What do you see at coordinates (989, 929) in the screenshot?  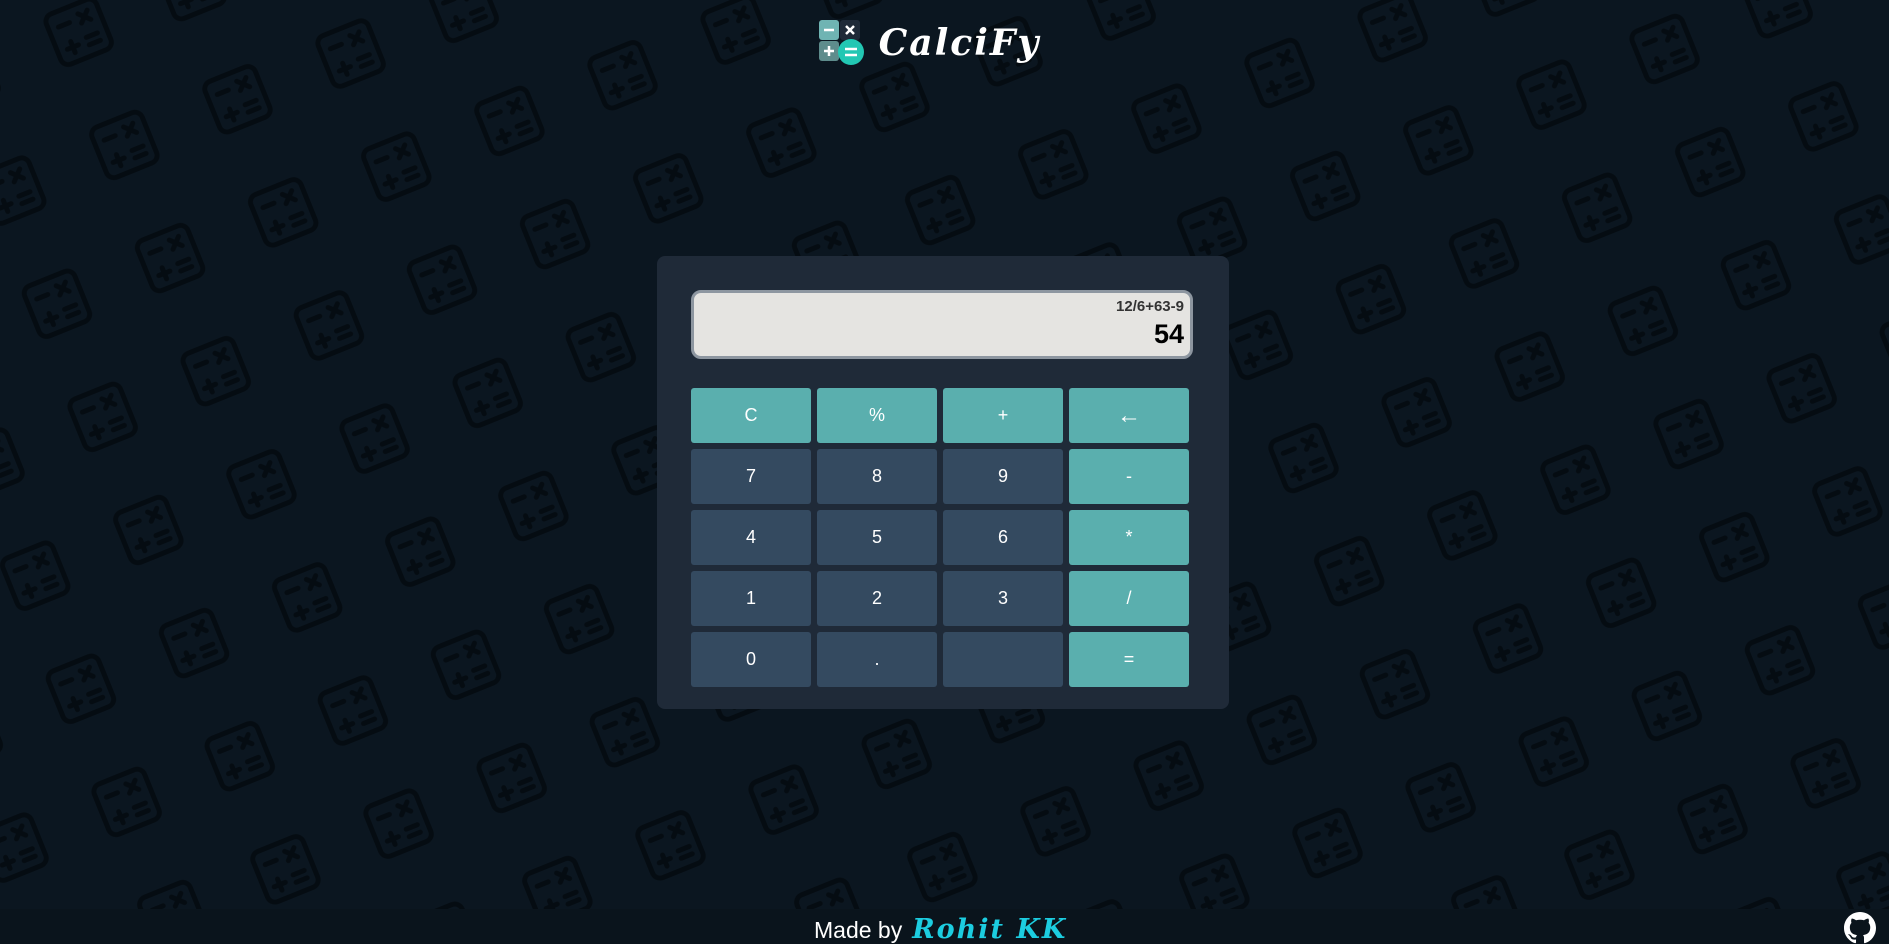 I see `author-link: Rohit KK` at bounding box center [989, 929].